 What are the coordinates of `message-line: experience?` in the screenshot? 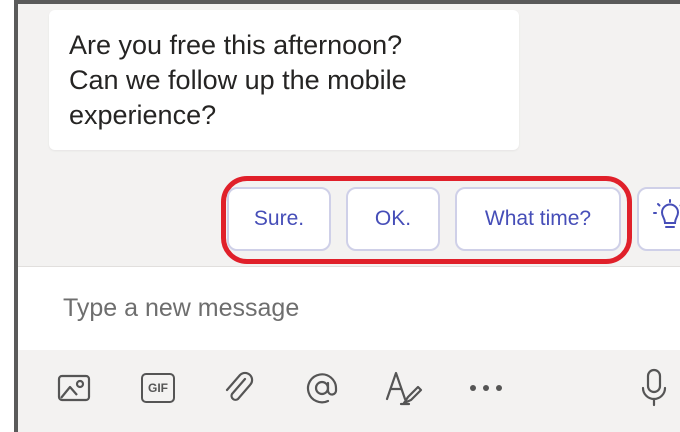 It's located at (143, 115).